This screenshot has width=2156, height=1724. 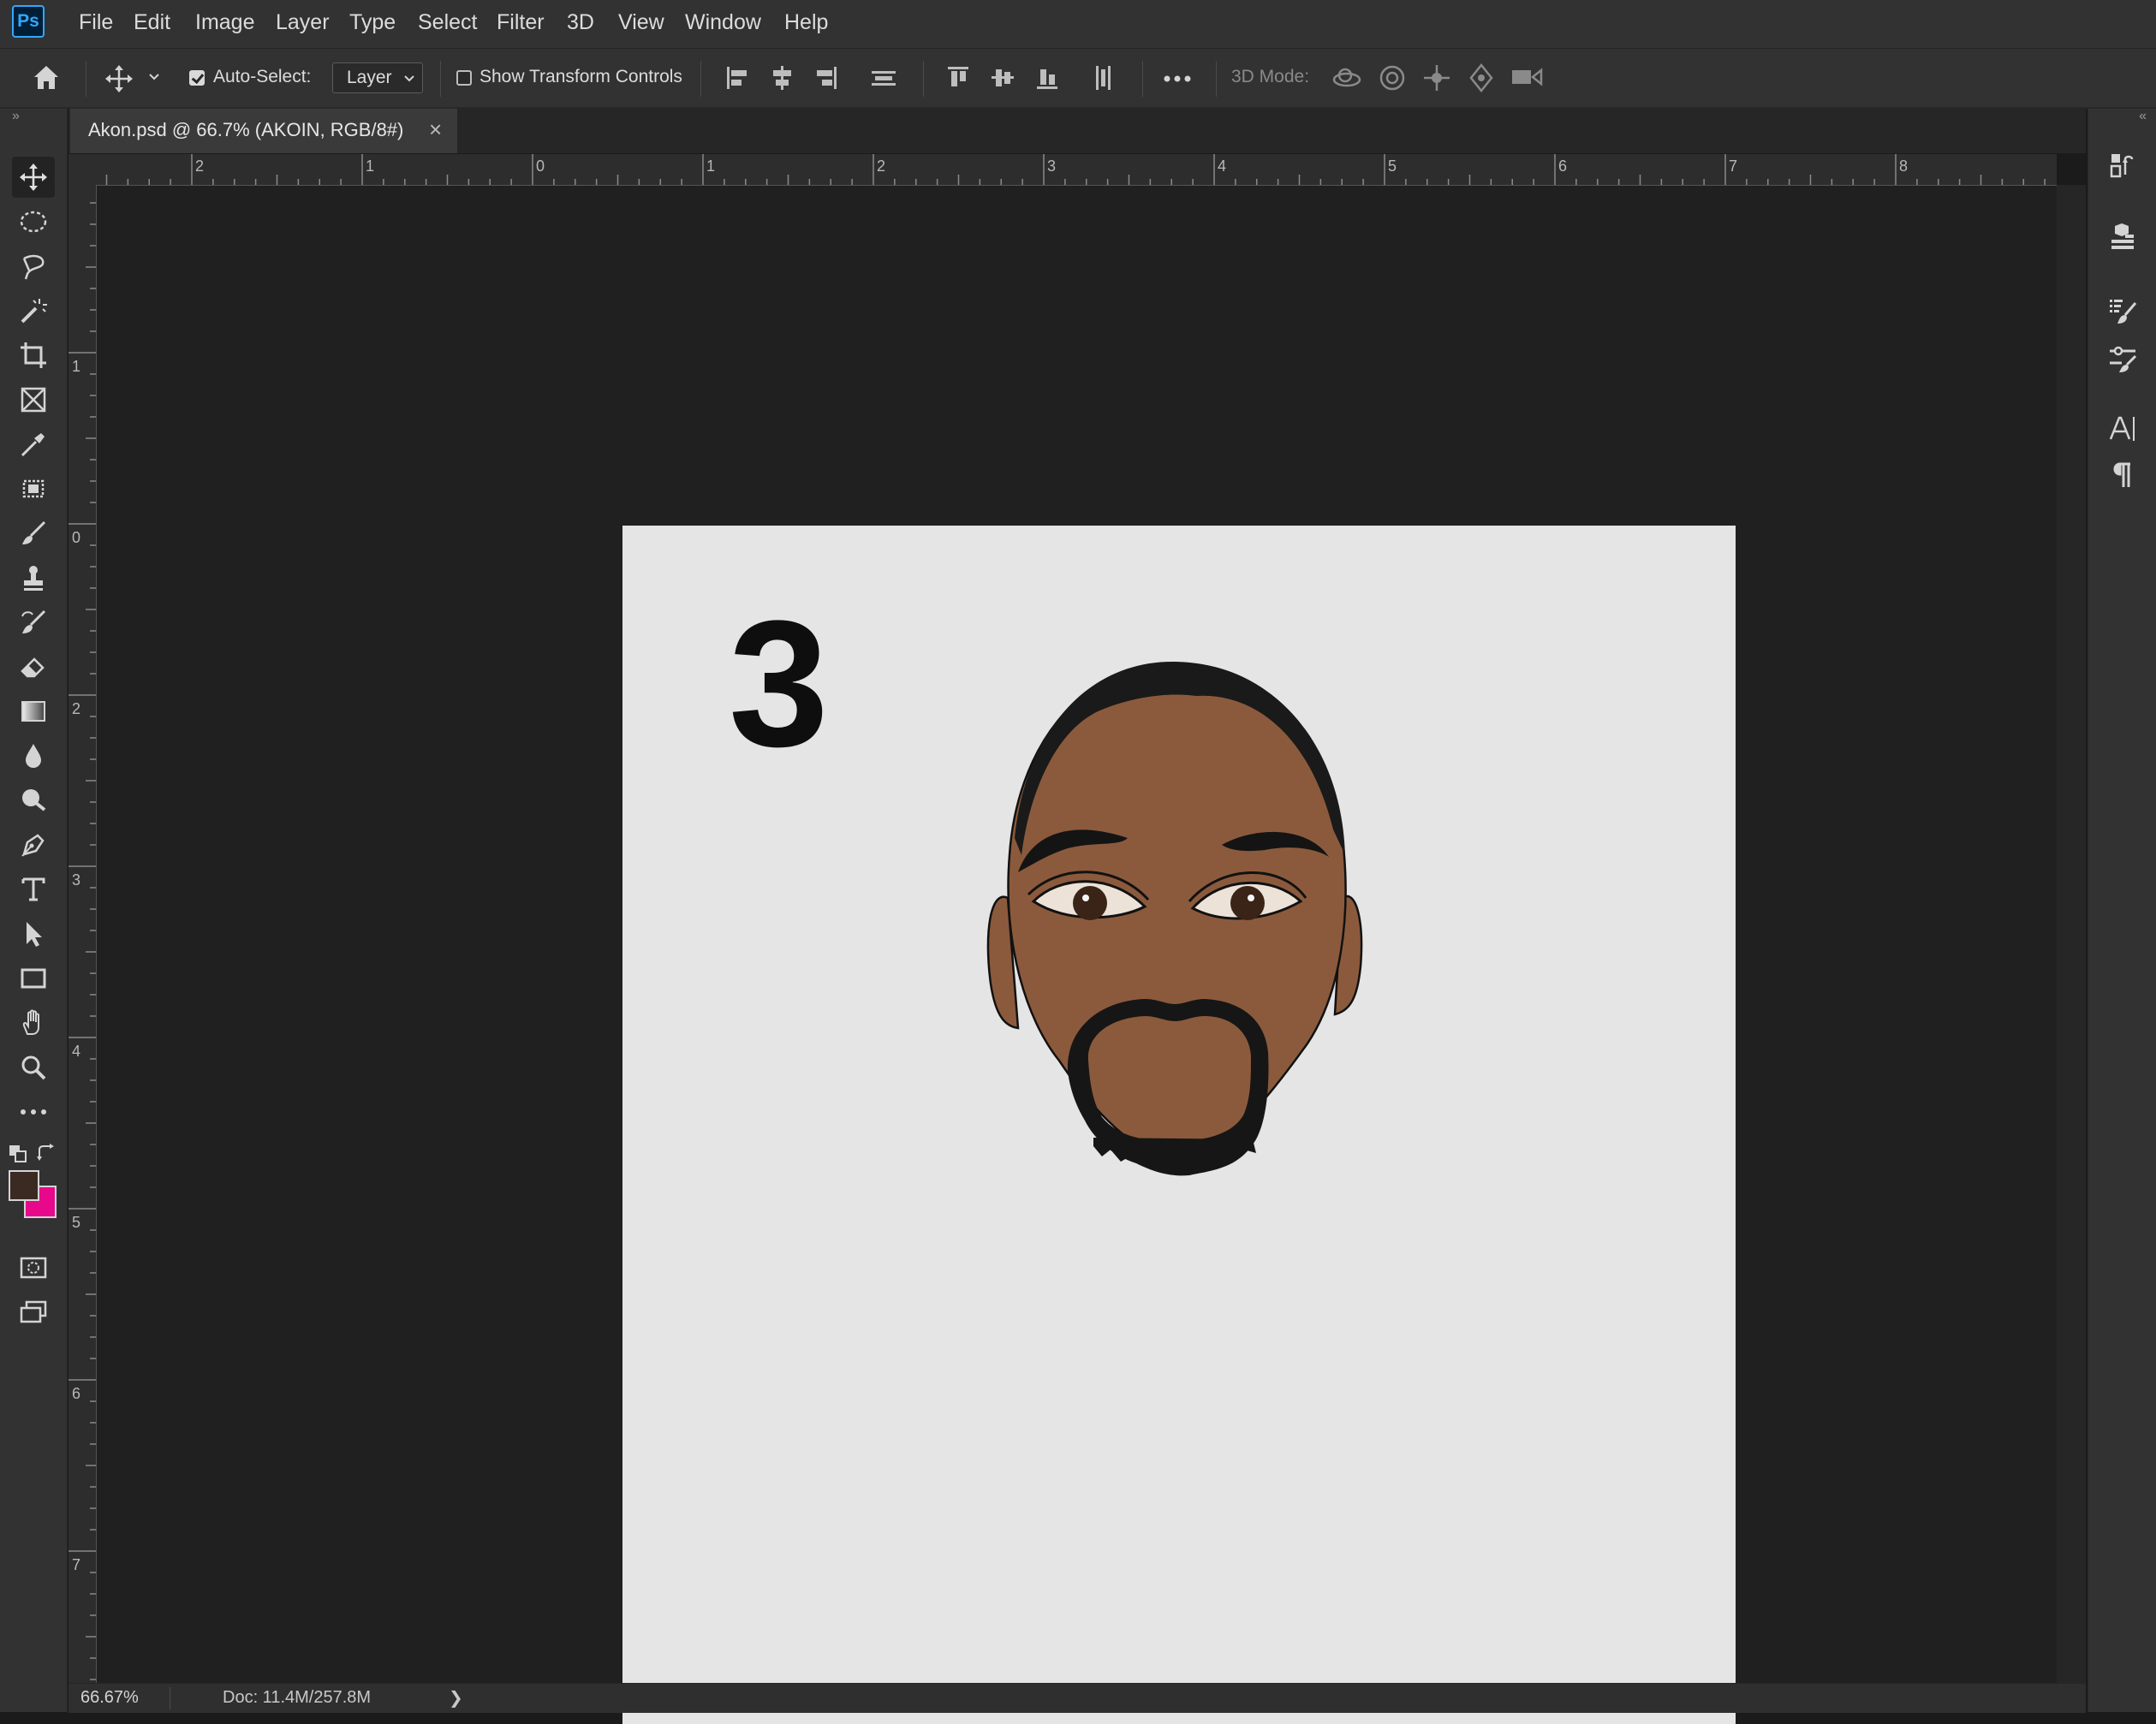 I want to click on auto-select-checkbox, so click(x=197, y=78).